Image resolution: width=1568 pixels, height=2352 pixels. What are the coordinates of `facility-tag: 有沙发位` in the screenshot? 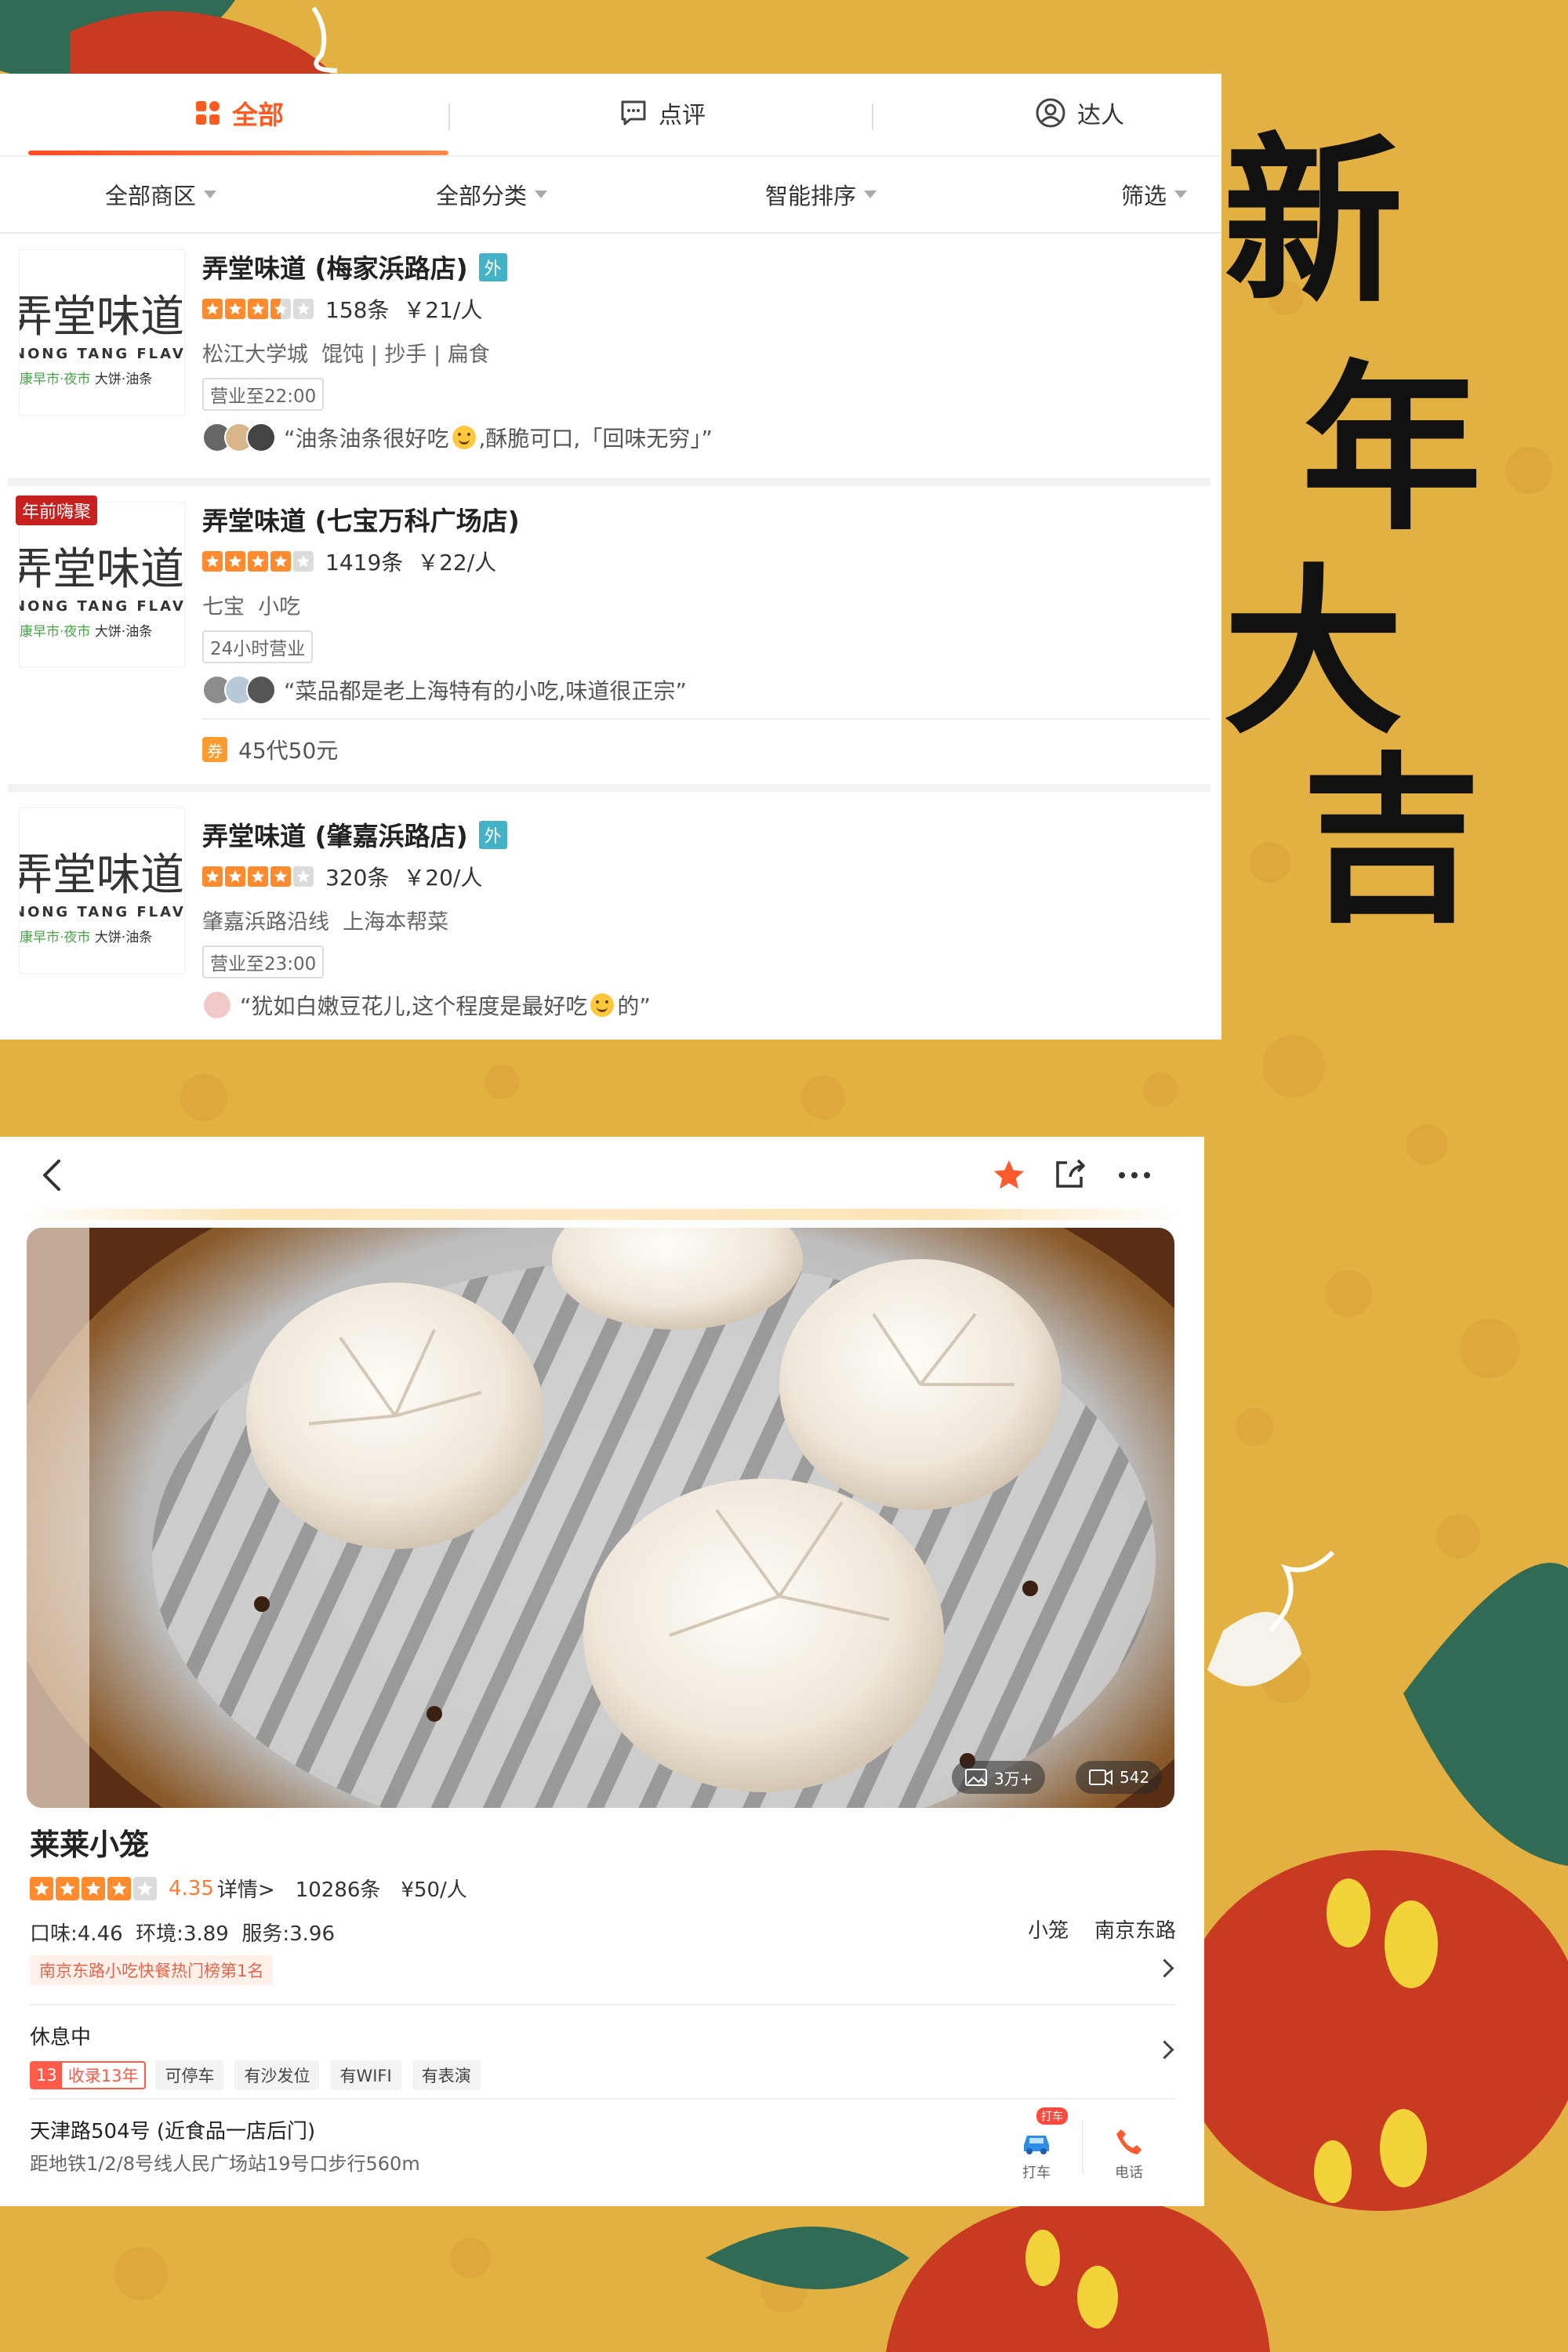 It's located at (277, 2075).